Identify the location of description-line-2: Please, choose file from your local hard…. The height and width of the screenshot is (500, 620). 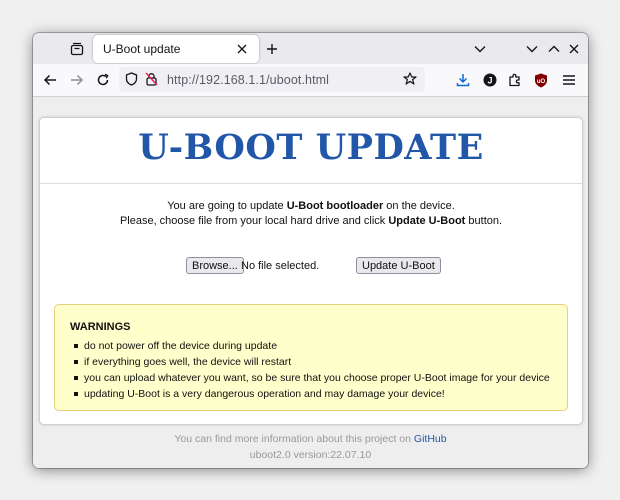
(311, 221).